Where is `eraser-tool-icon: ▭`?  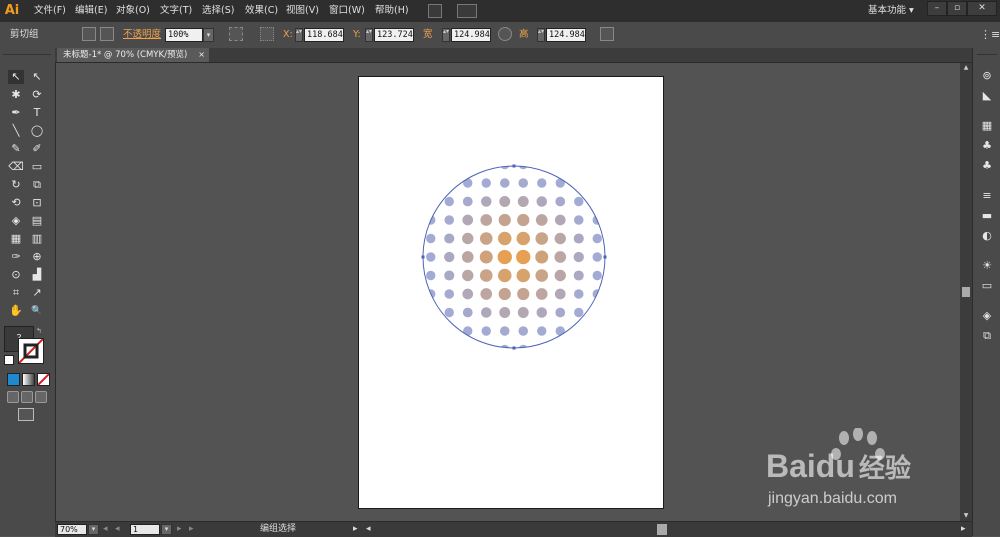 eraser-tool-icon: ▭ is located at coordinates (37, 167).